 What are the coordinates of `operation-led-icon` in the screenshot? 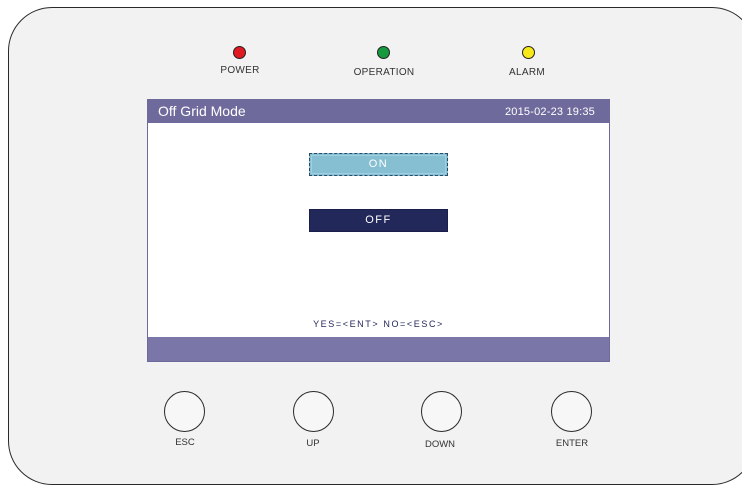 It's located at (383, 52).